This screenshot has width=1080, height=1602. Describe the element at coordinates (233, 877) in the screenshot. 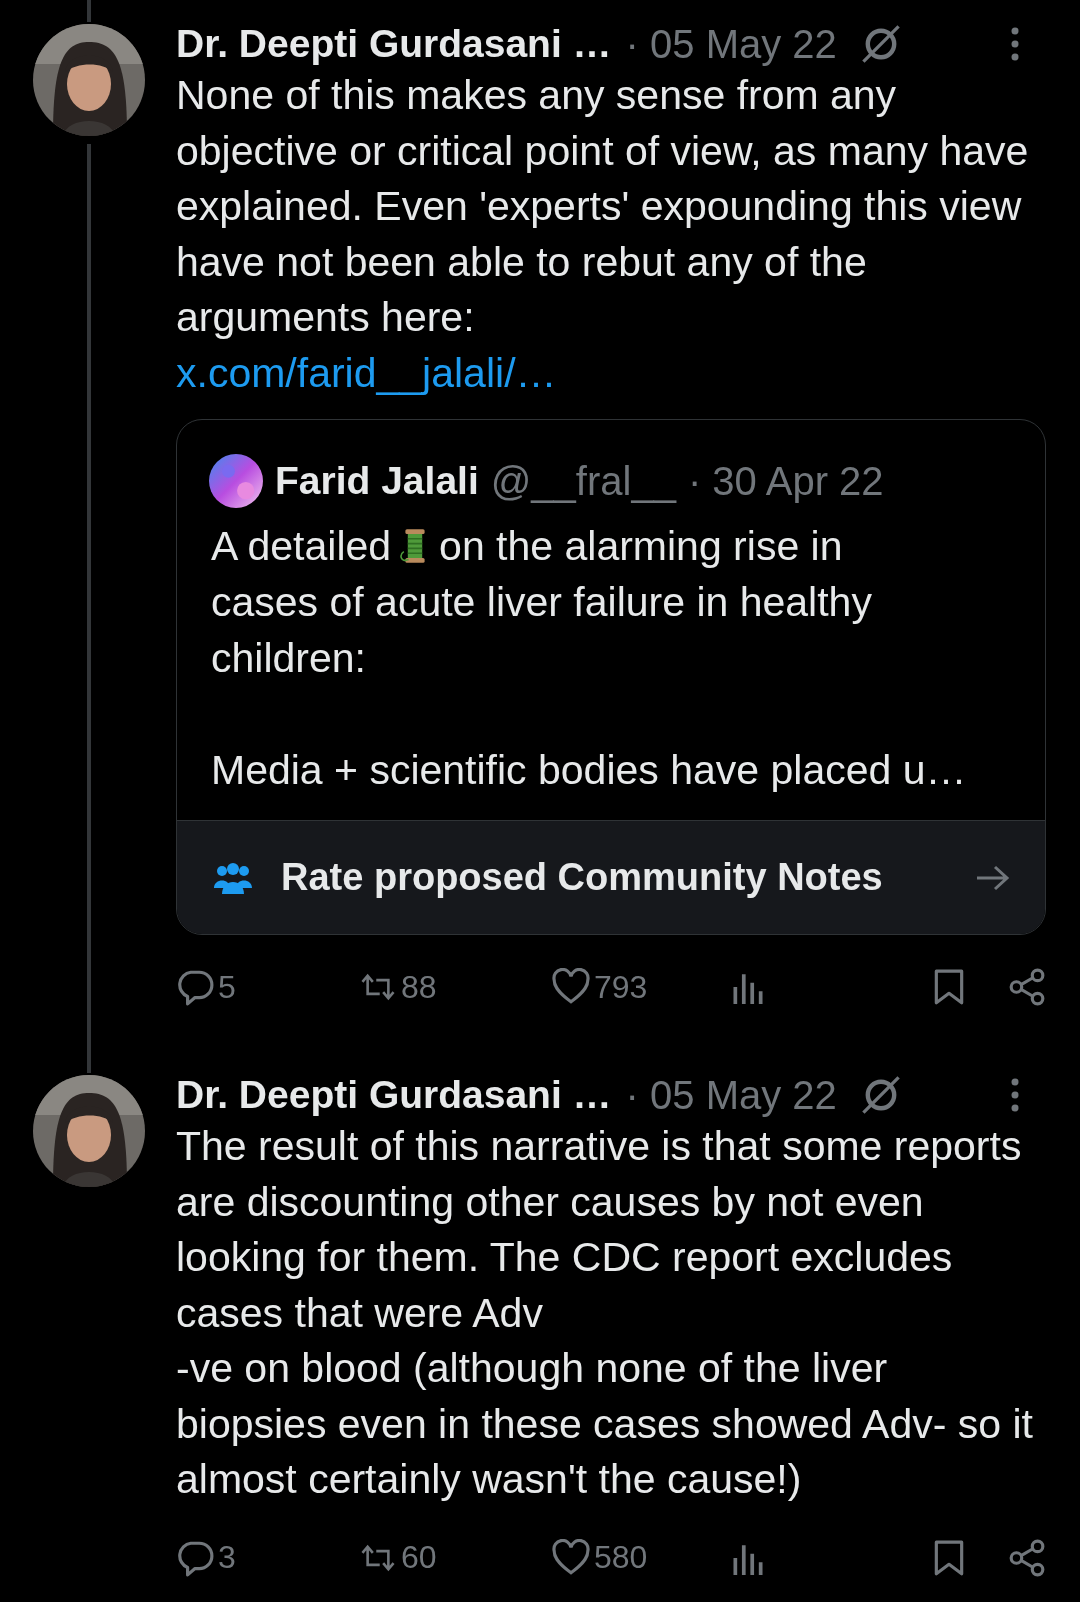

I see `people-icon` at that location.